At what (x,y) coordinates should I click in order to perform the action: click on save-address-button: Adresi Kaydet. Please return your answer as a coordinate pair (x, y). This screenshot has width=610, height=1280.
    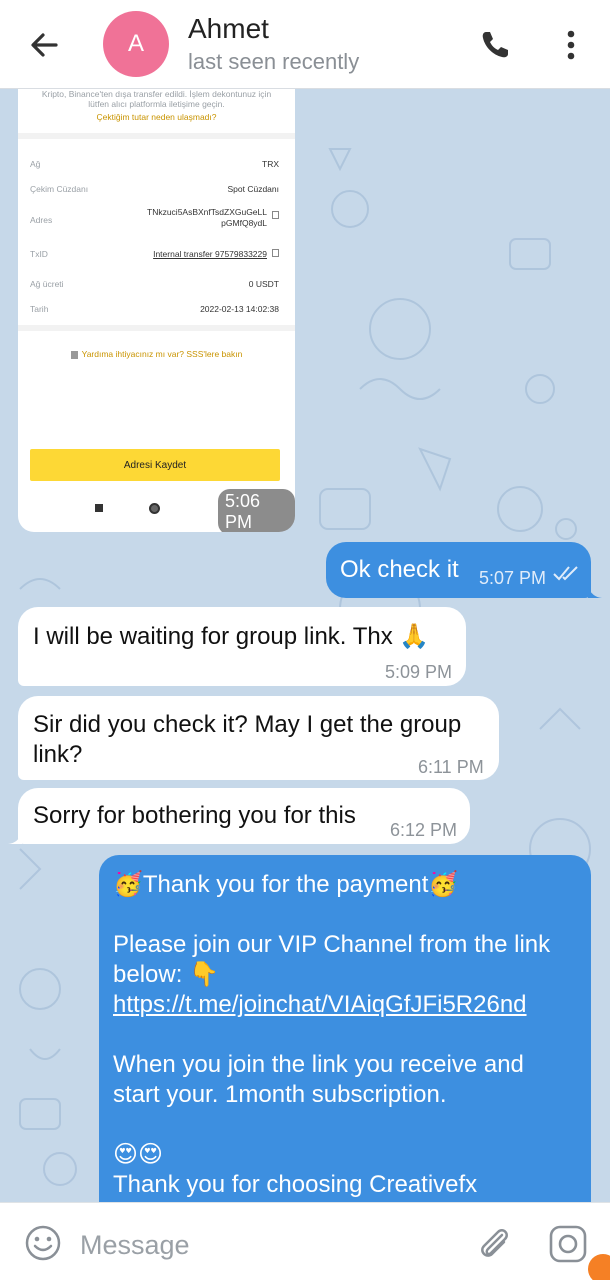
    Looking at the image, I should click on (155, 465).